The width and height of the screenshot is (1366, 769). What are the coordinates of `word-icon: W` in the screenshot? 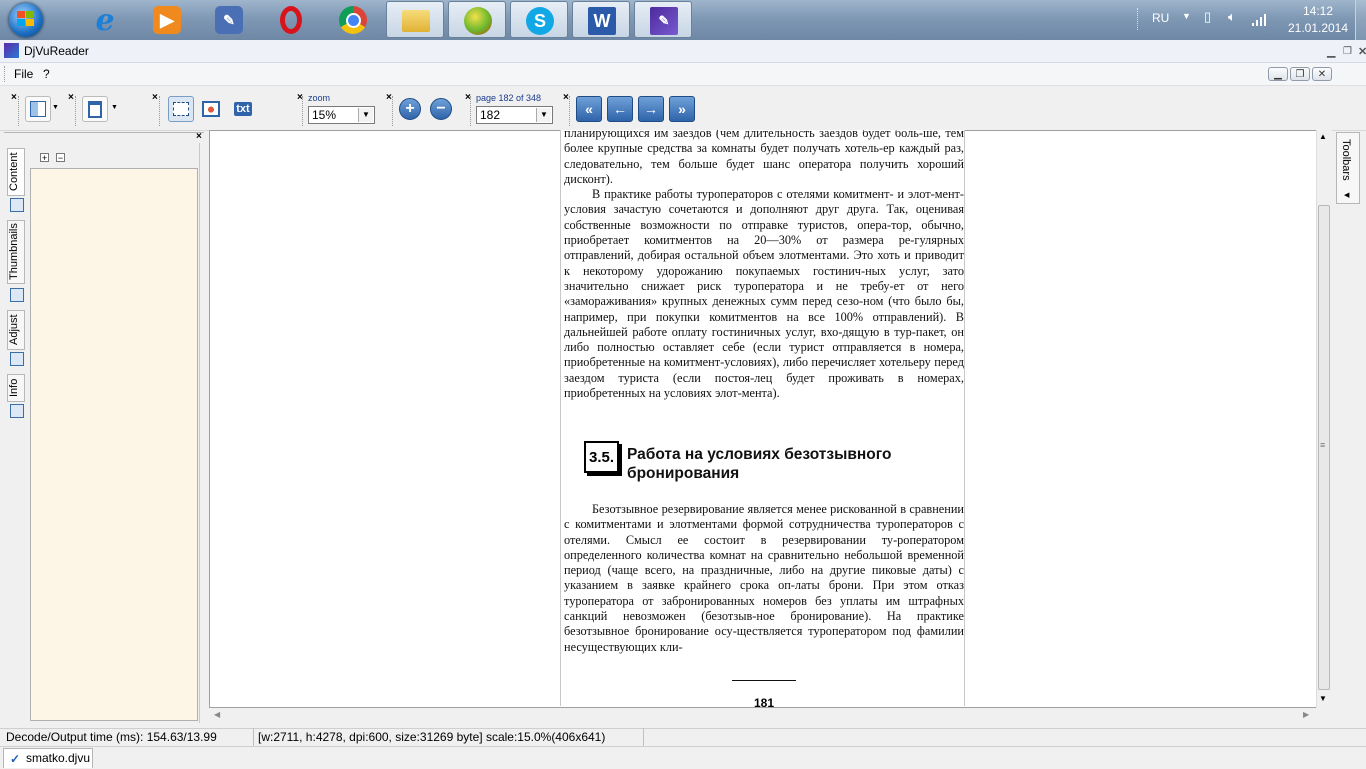 It's located at (602, 21).